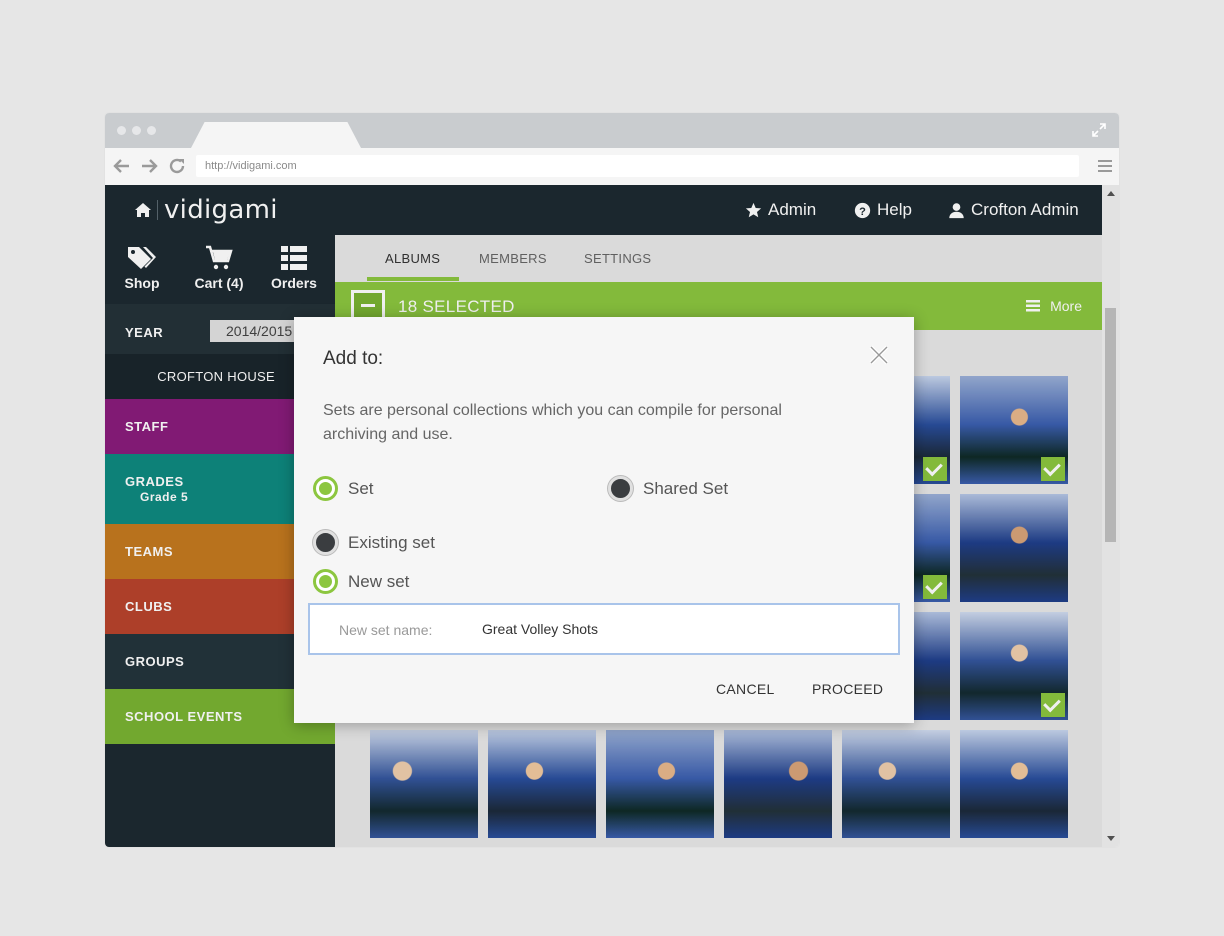  I want to click on option-existing-set: Existing set, so click(374, 542).